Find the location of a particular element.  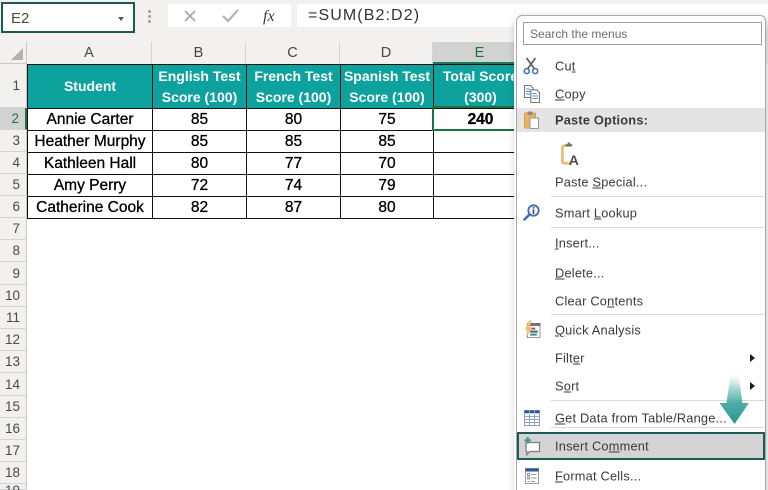

svg-text: A is located at coordinates (574, 159).